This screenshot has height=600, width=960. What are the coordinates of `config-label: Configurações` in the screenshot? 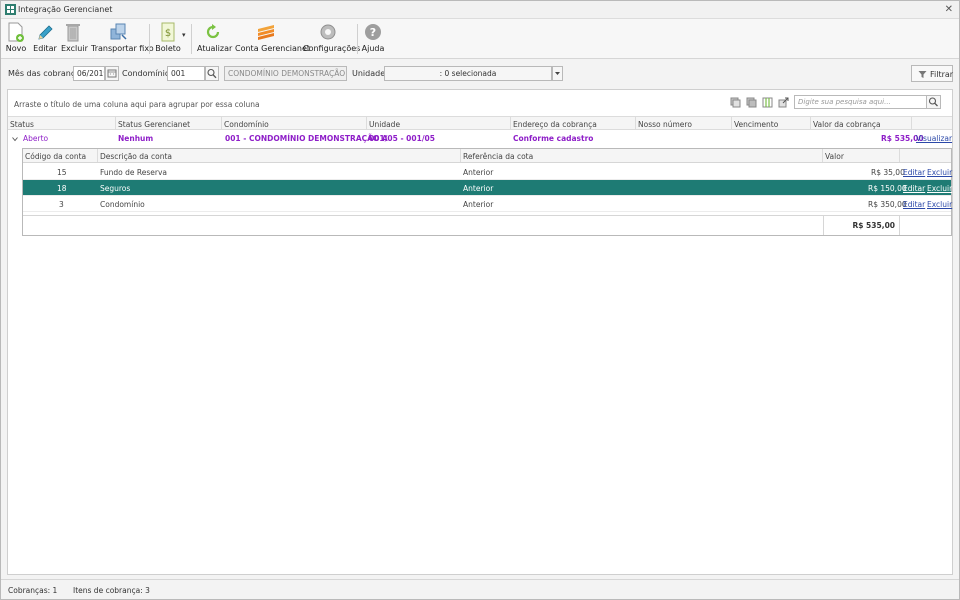 It's located at (332, 48).